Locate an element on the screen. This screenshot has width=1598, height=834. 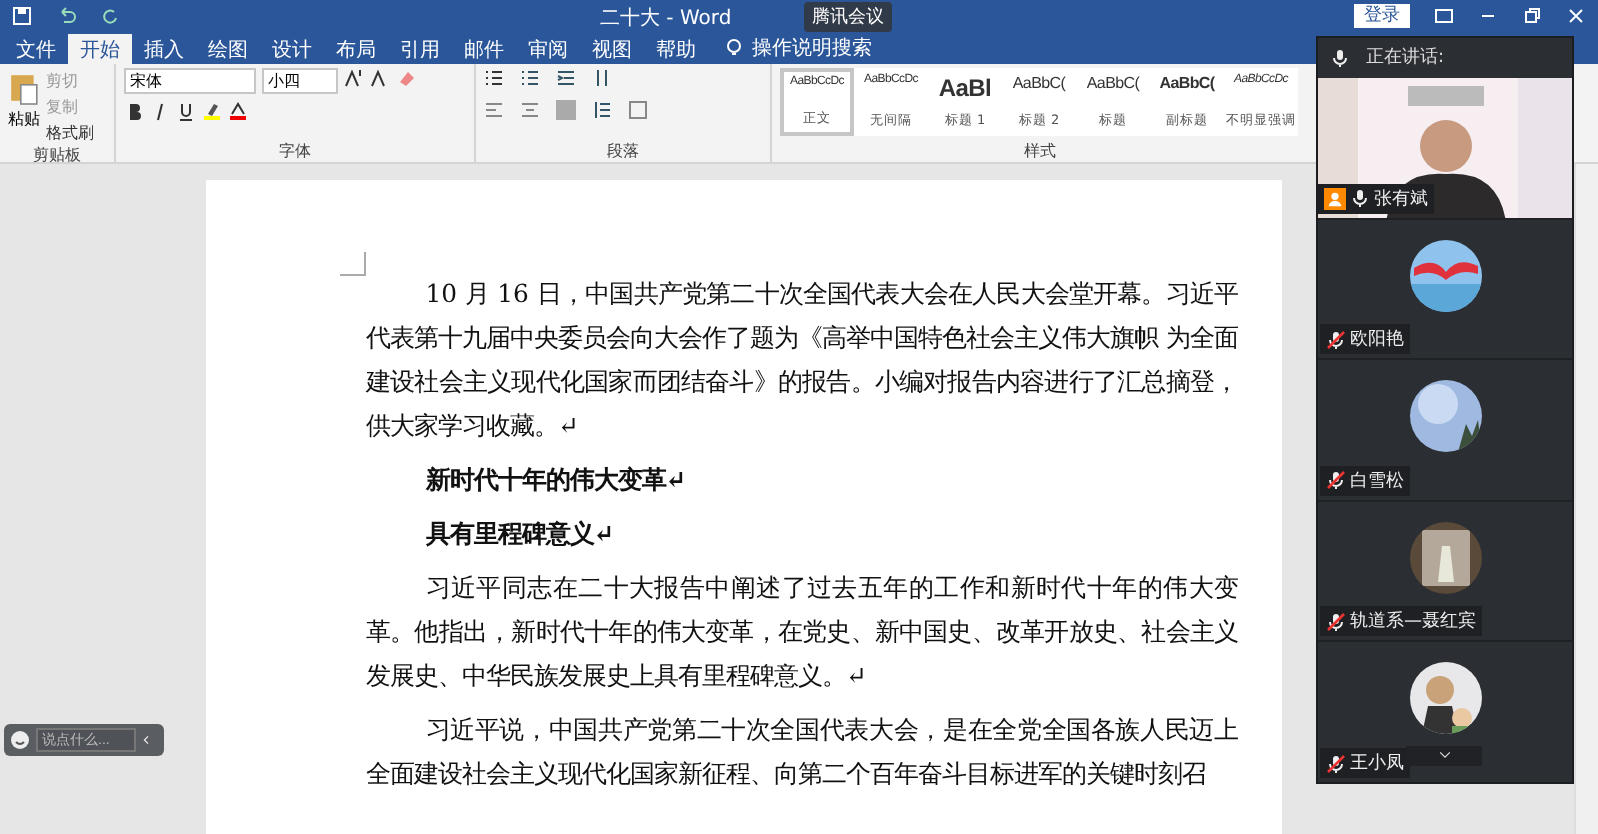
undo-icon is located at coordinates (66, 16).